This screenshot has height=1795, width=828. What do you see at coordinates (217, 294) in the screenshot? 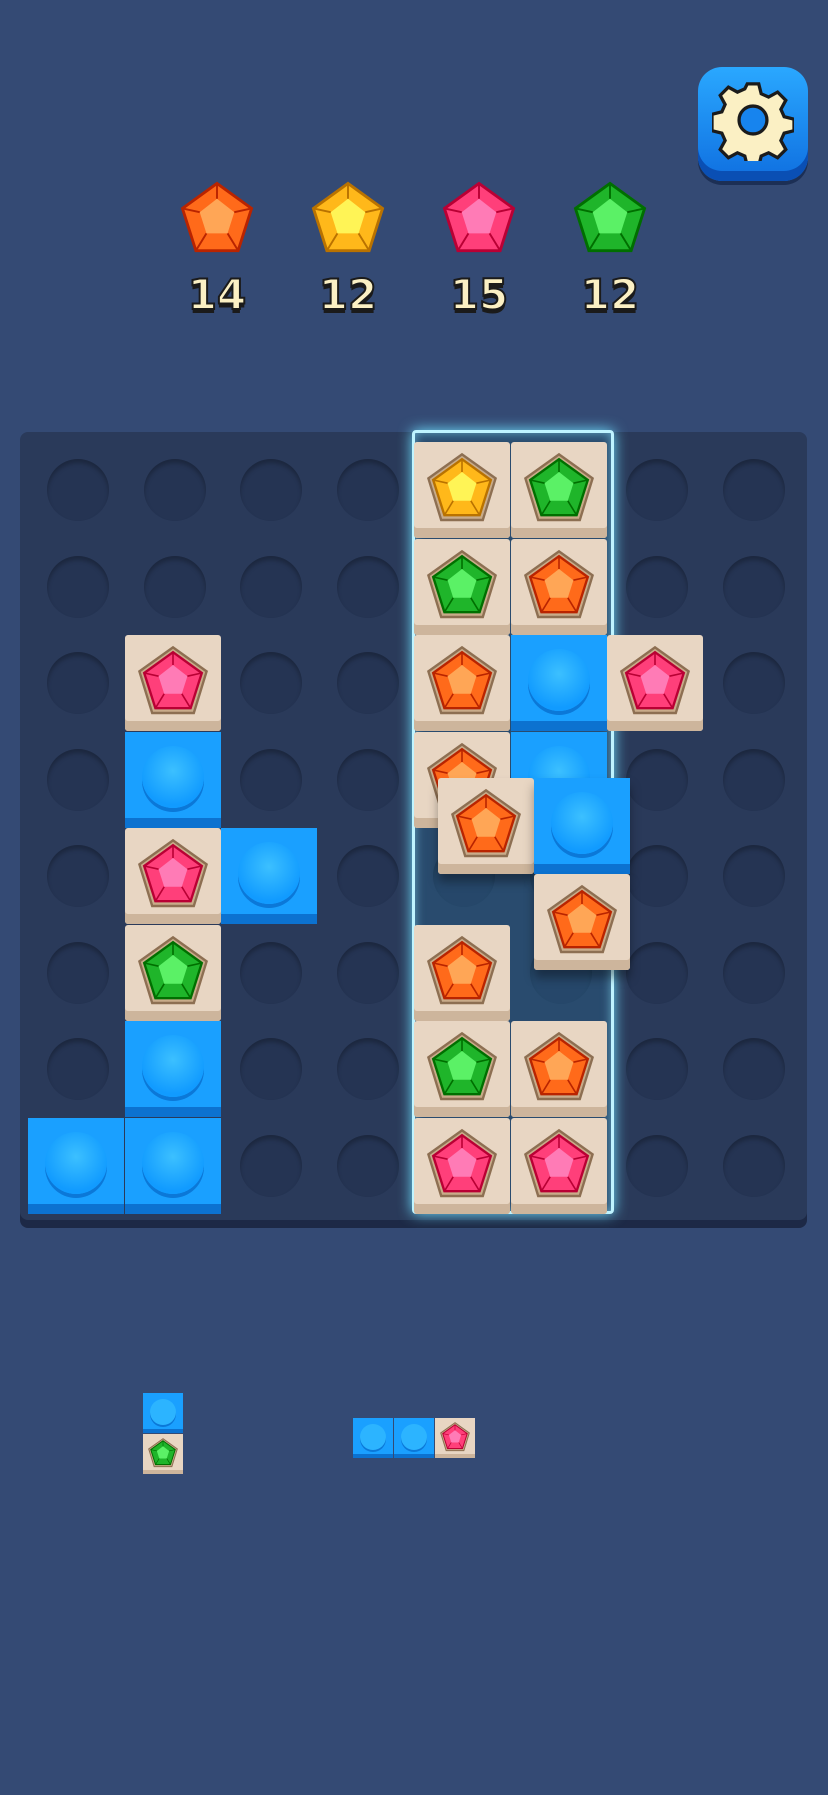
I see `goal-count-orange: 14` at bounding box center [217, 294].